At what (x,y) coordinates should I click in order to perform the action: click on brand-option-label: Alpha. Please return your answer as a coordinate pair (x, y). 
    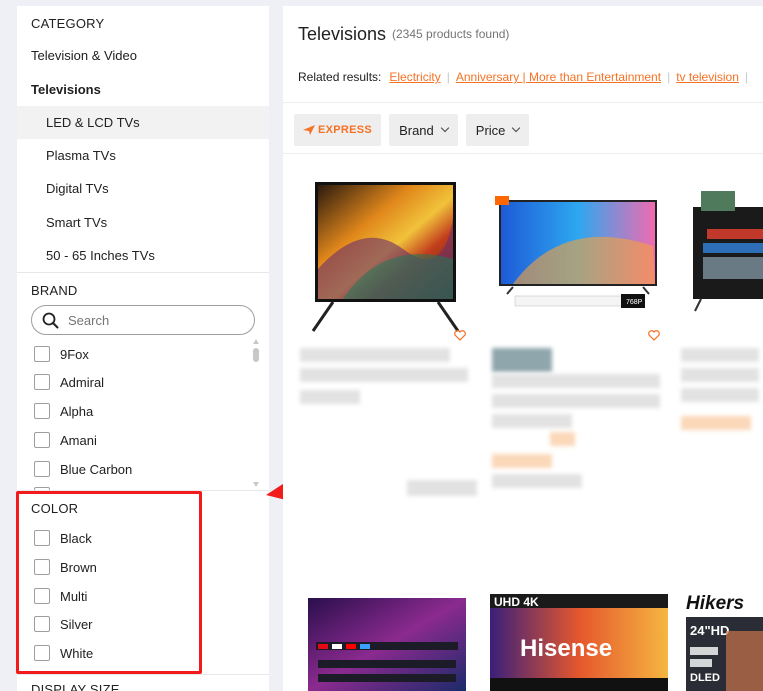
    Looking at the image, I should click on (77, 411).